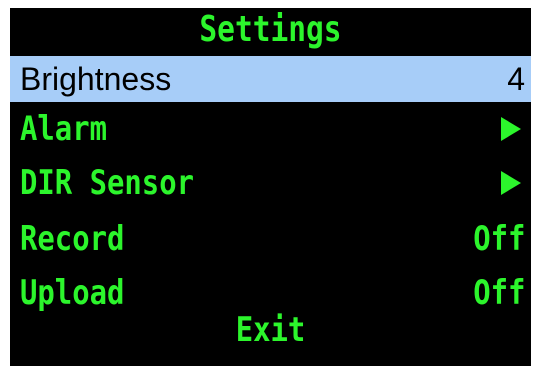 The width and height of the screenshot is (539, 374). What do you see at coordinates (270, 129) in the screenshot?
I see `menu-item-alarm: Alarm` at bounding box center [270, 129].